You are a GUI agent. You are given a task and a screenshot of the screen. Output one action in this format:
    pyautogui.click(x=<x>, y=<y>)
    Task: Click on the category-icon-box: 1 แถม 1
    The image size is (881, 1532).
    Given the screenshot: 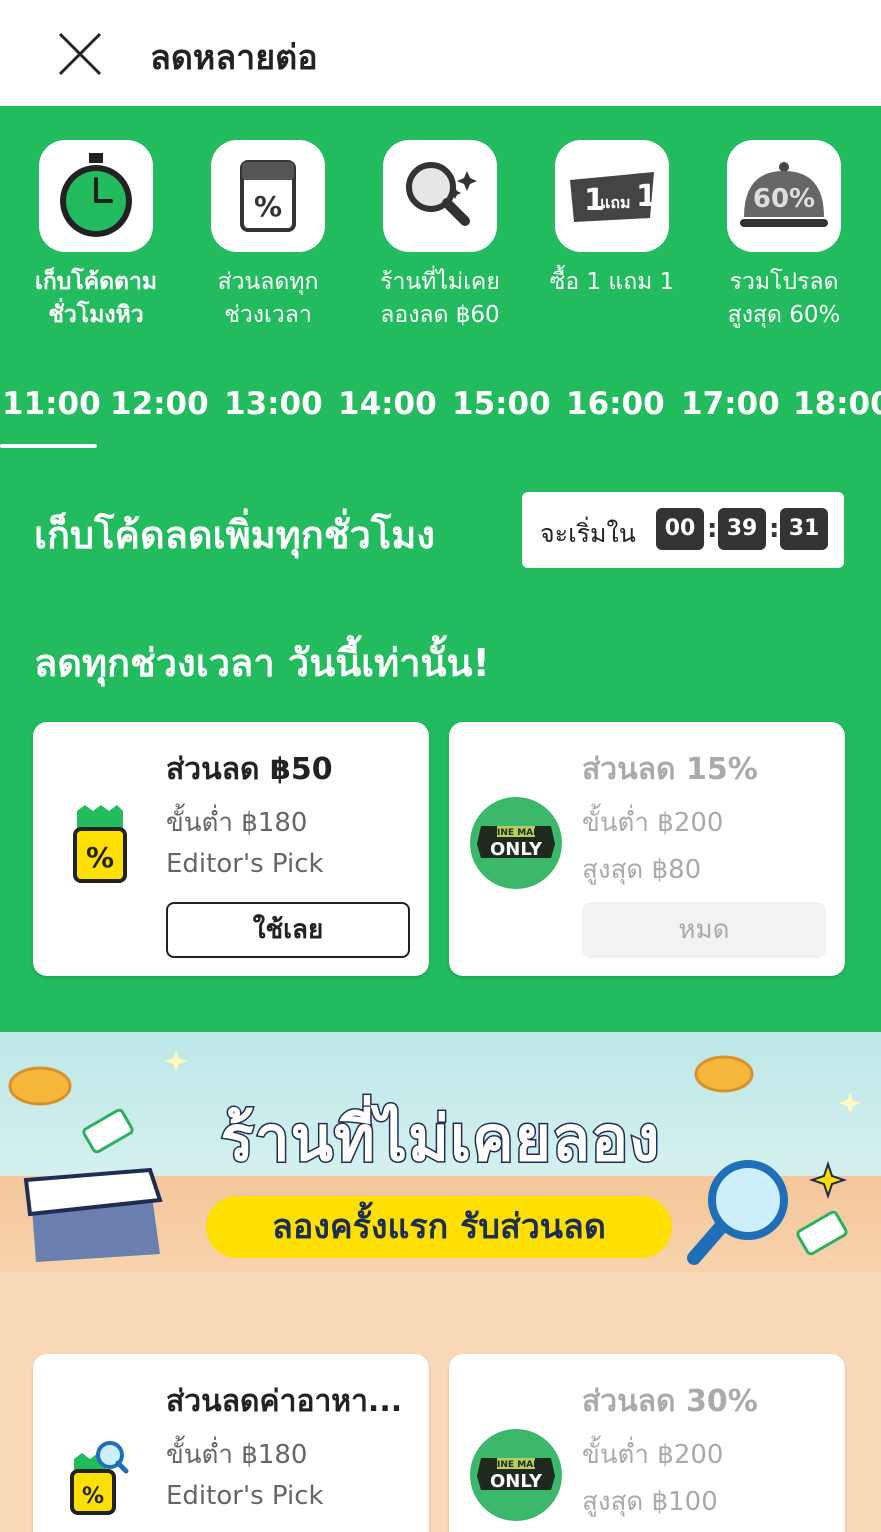 What is the action you would take?
    pyautogui.click(x=612, y=196)
    